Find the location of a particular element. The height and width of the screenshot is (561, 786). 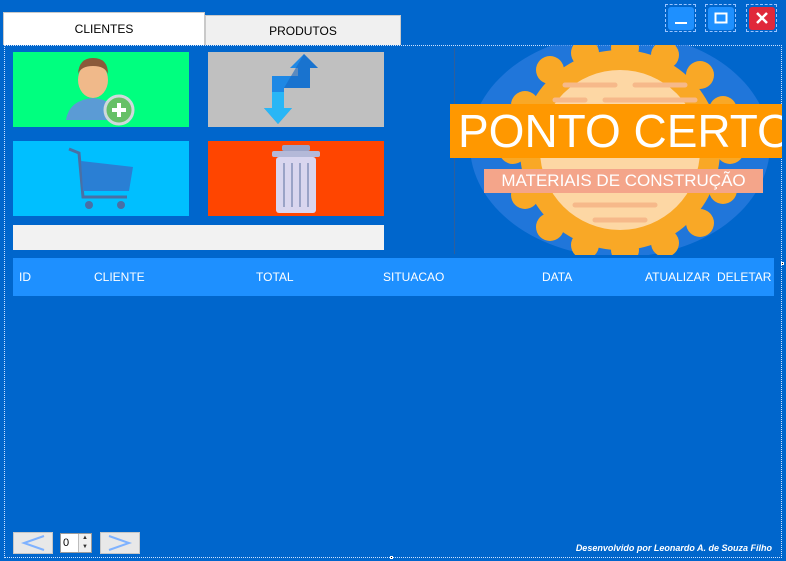

swap-arrows-icon is located at coordinates (291, 89).